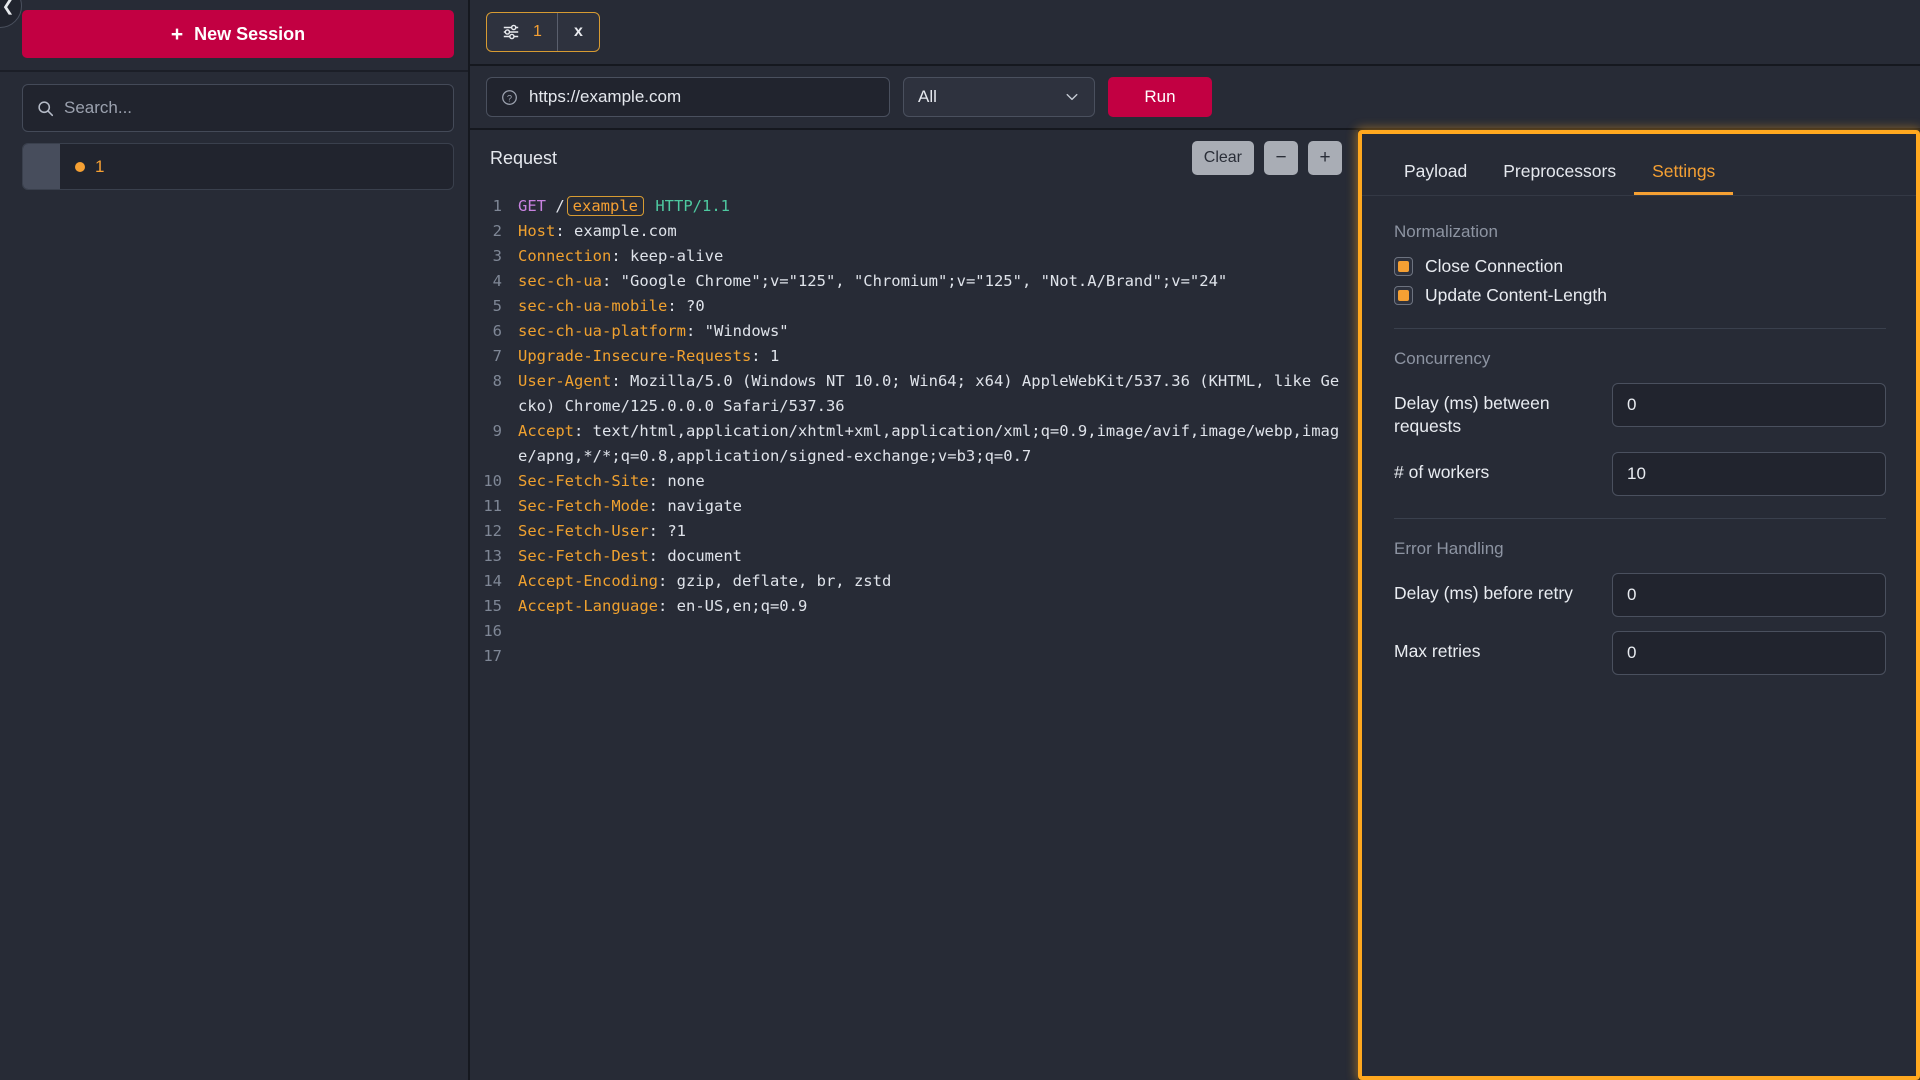 The image size is (1920, 1080). What do you see at coordinates (492, 606) in the screenshot?
I see `line-number: 15` at bounding box center [492, 606].